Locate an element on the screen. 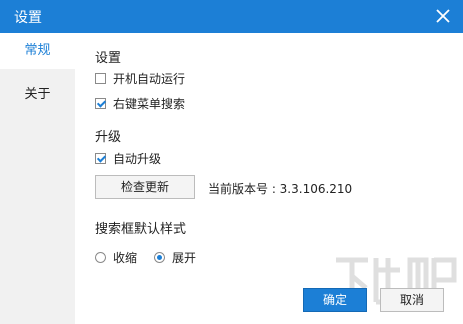 This screenshot has width=463, height=324. collapse-radio is located at coordinates (100, 257).